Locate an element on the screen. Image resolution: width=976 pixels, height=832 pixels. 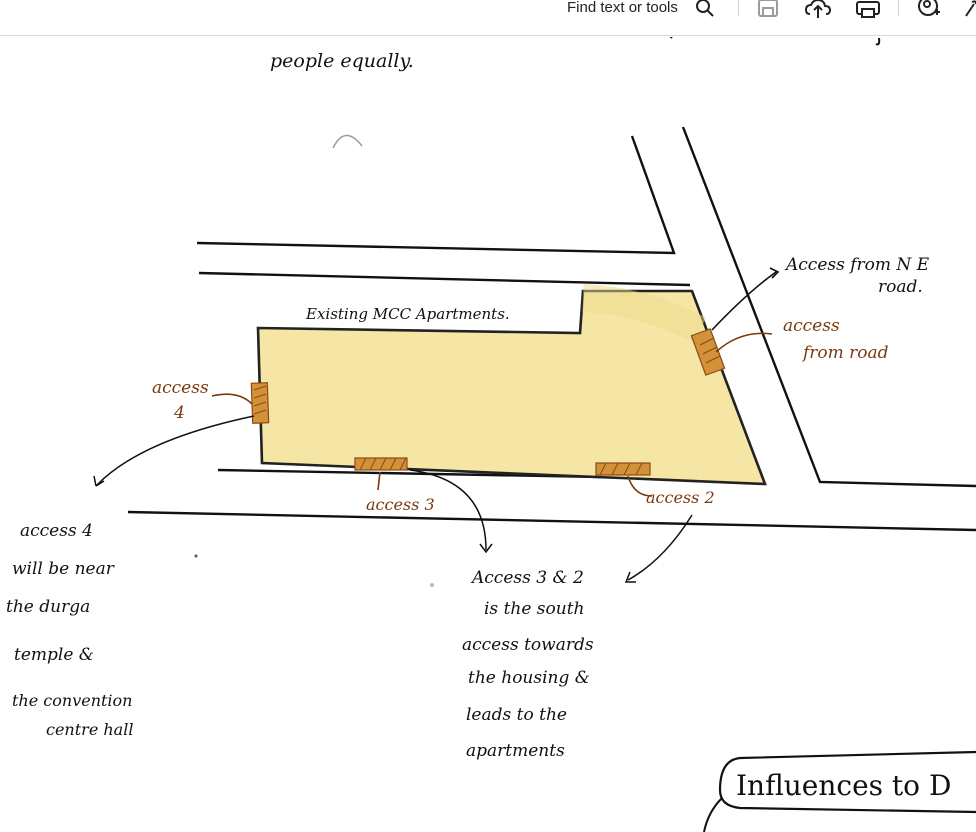
access-road-label-line2: from road is located at coordinates (845, 353).